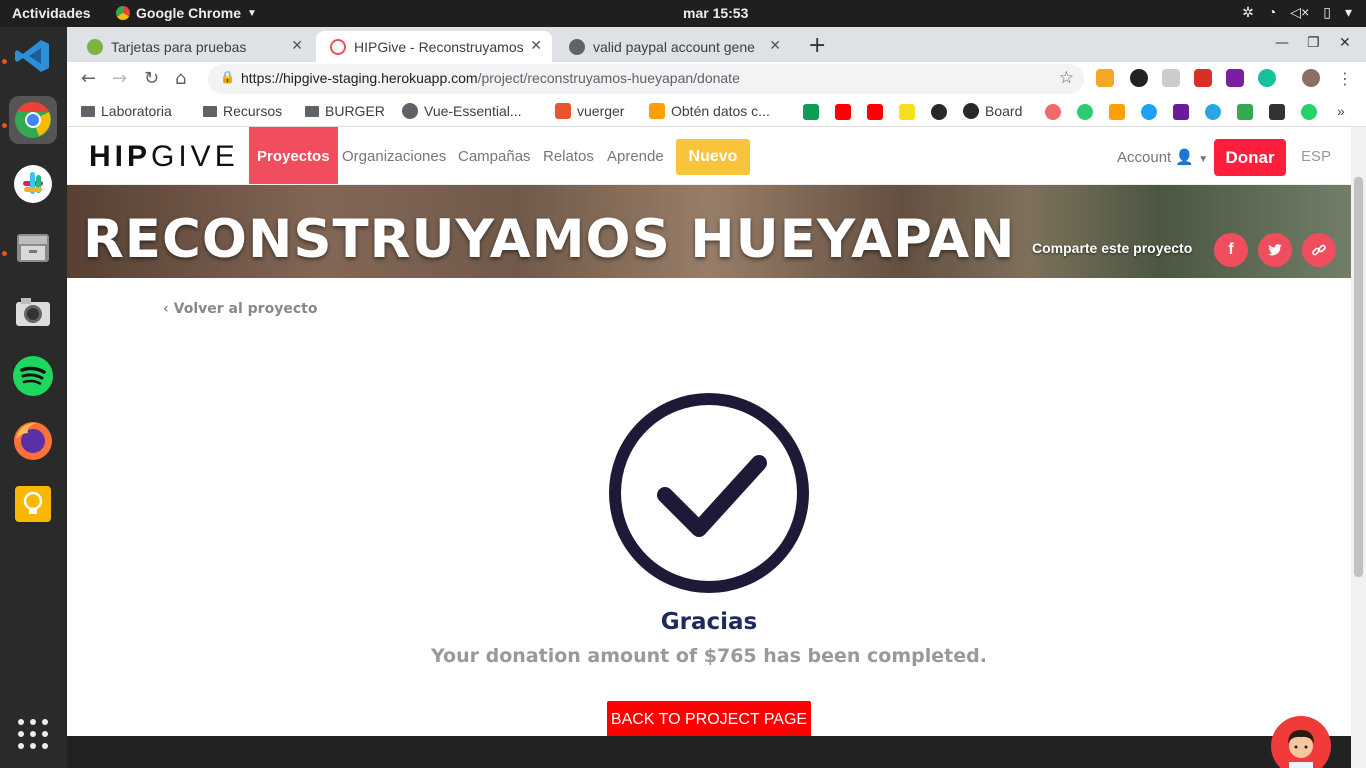 The height and width of the screenshot is (768, 1366). What do you see at coordinates (33, 248) in the screenshot?
I see `files-icon` at bounding box center [33, 248].